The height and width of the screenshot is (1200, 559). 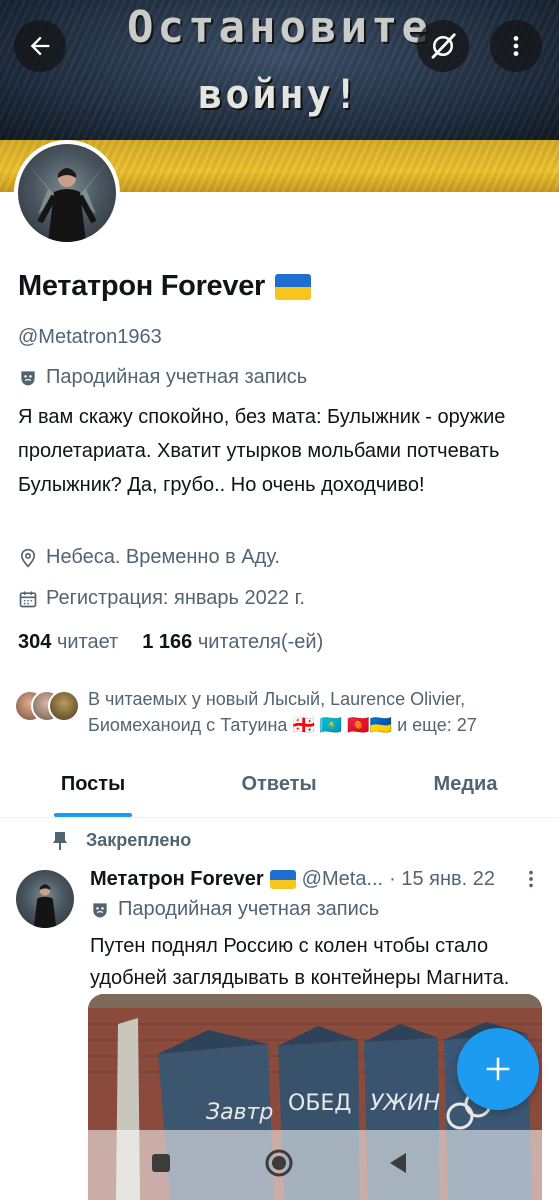 I want to click on graffiti-text-3: УЖИН, so click(x=405, y=1103).